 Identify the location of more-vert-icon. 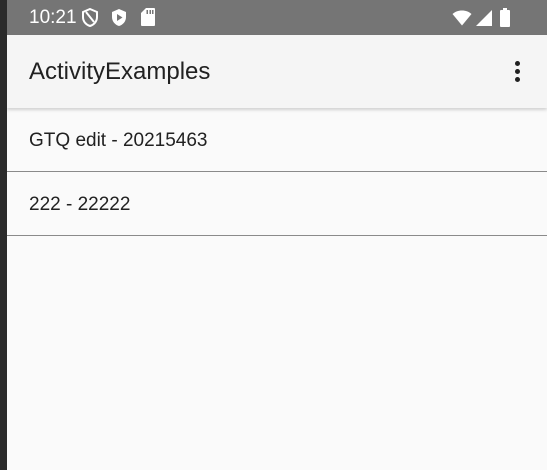
(517, 63).